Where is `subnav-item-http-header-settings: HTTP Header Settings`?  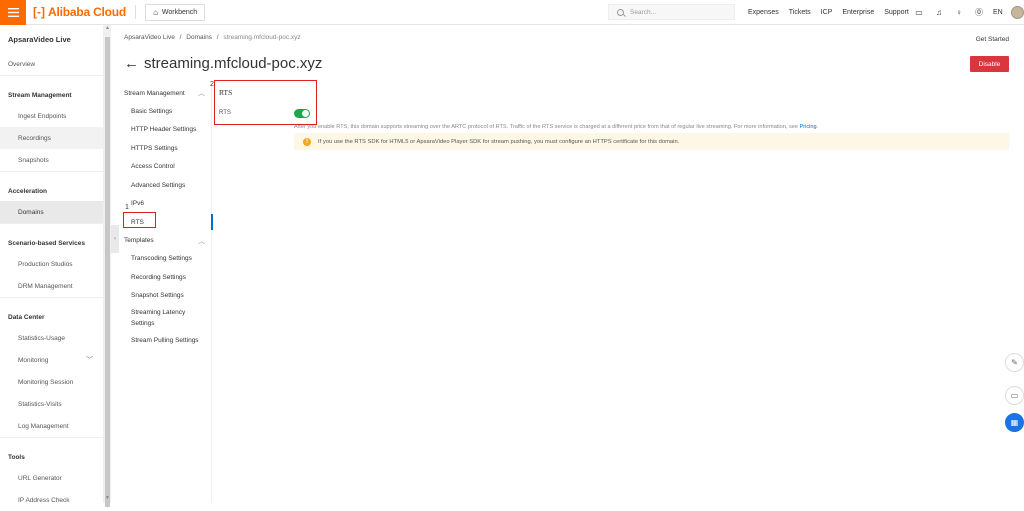
subnav-item-http-header-settings: HTTP Header Settings is located at coordinates (164, 130).